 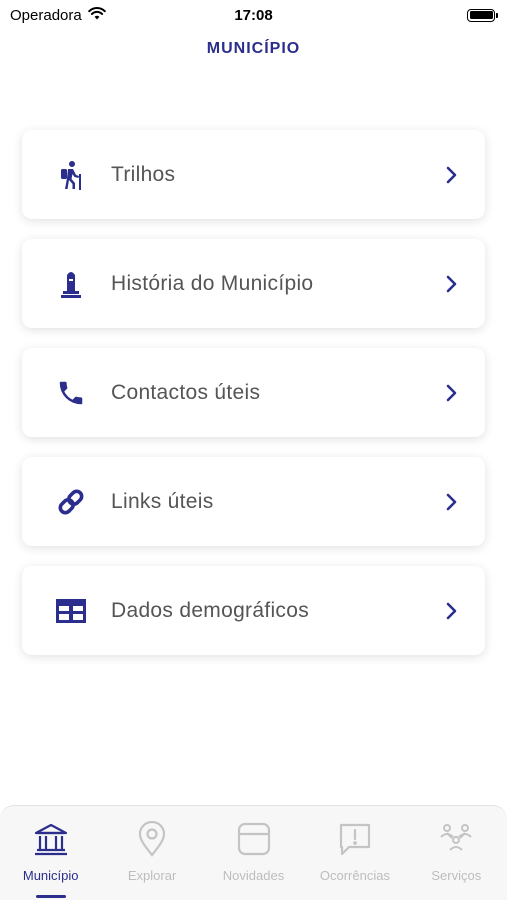 What do you see at coordinates (152, 875) in the screenshot?
I see `tab-label: Explorar` at bounding box center [152, 875].